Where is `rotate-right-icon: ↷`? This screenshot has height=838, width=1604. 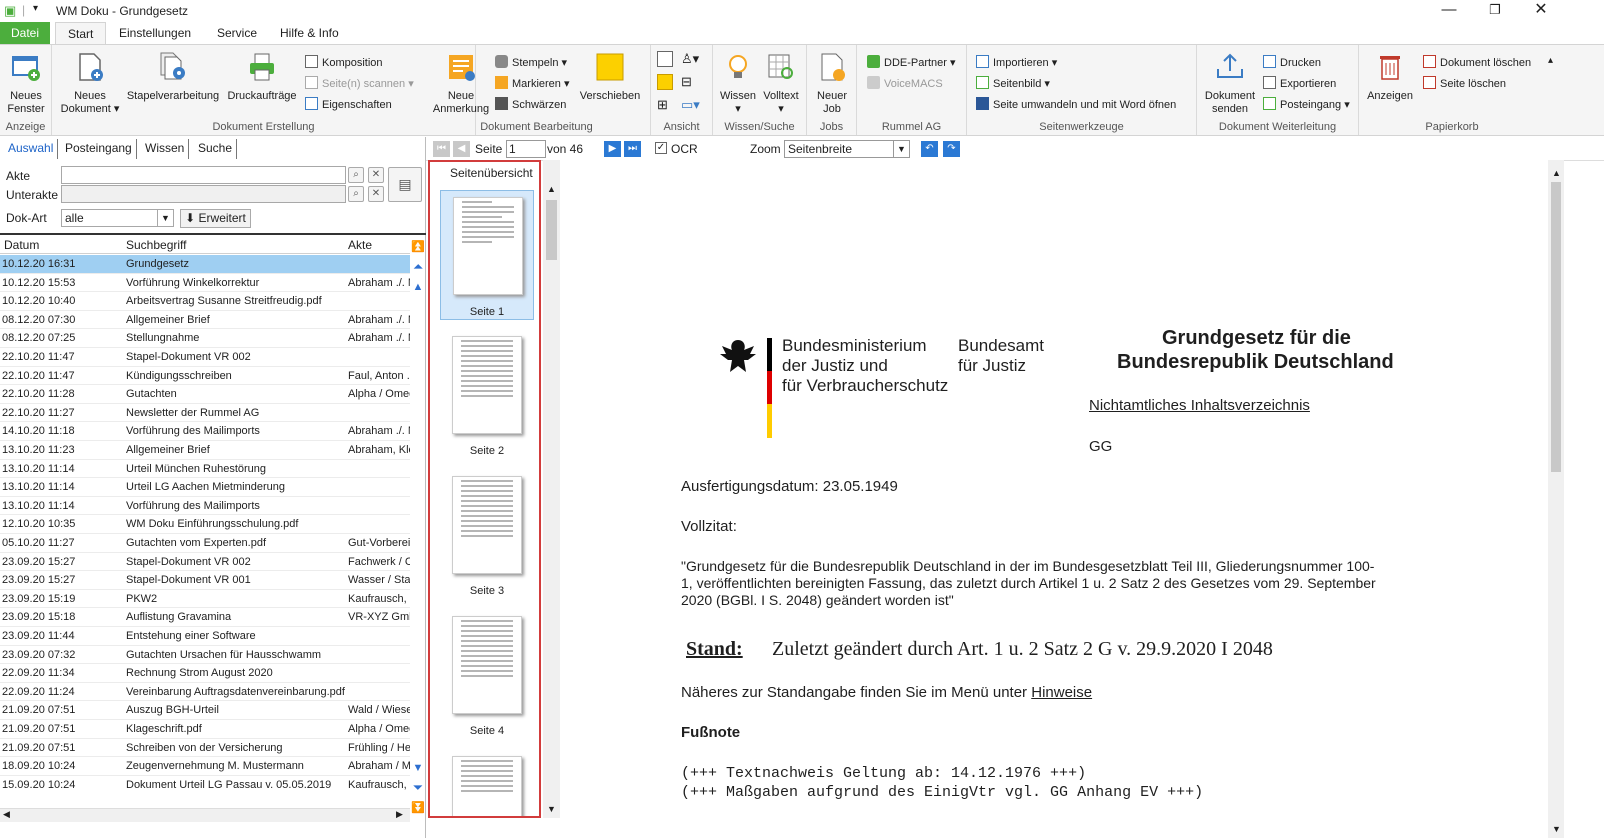 rotate-right-icon: ↷ is located at coordinates (951, 149).